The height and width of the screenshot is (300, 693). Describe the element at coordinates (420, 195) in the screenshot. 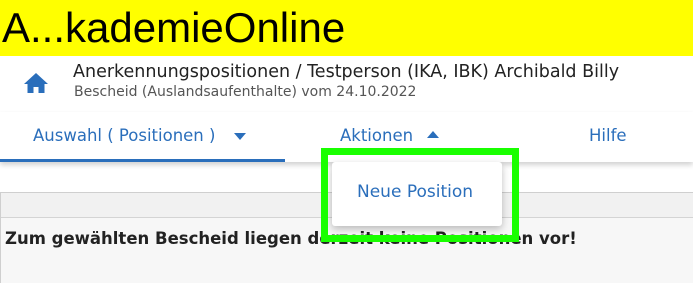

I see `highlight-box` at that location.